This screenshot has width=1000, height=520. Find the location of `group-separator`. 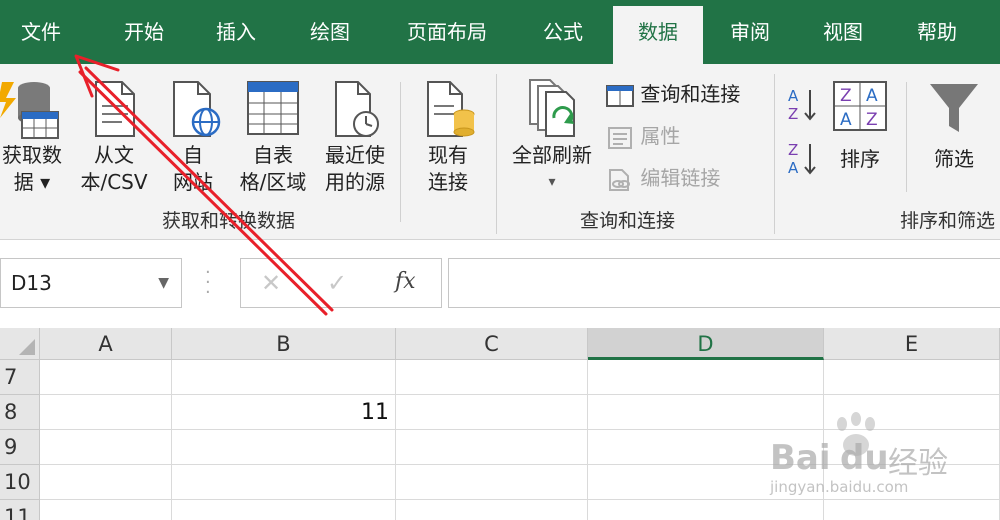

group-separator is located at coordinates (774, 154).